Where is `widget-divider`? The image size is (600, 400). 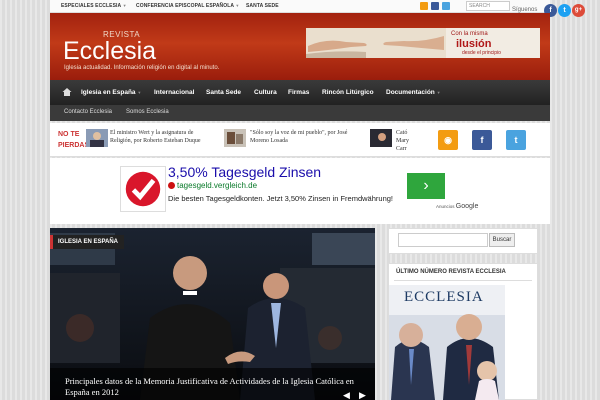
widget-divider is located at coordinates (463, 280).